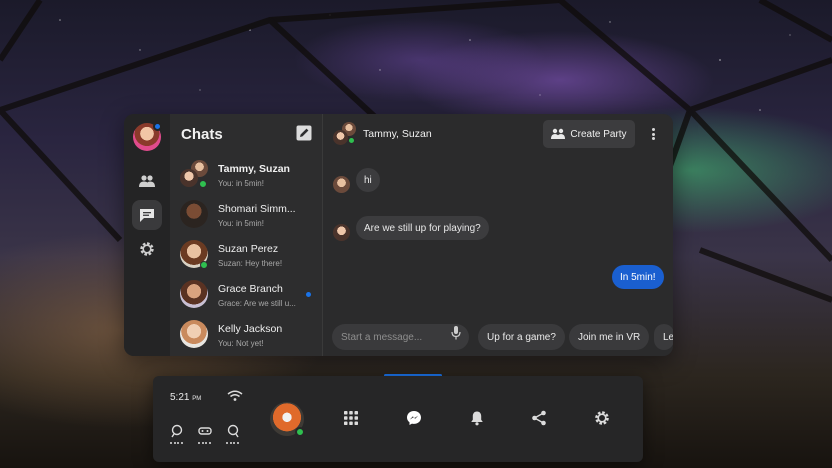 This screenshot has height=468, width=832. I want to click on microphone-icon, so click(456, 333).